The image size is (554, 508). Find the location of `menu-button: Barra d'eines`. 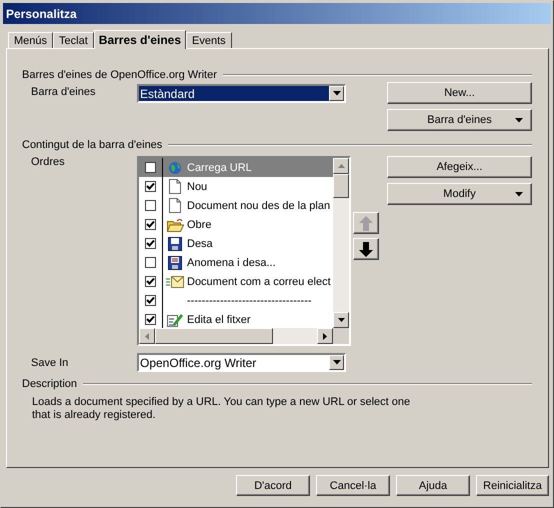

menu-button: Barra d'eines is located at coordinates (459, 120).